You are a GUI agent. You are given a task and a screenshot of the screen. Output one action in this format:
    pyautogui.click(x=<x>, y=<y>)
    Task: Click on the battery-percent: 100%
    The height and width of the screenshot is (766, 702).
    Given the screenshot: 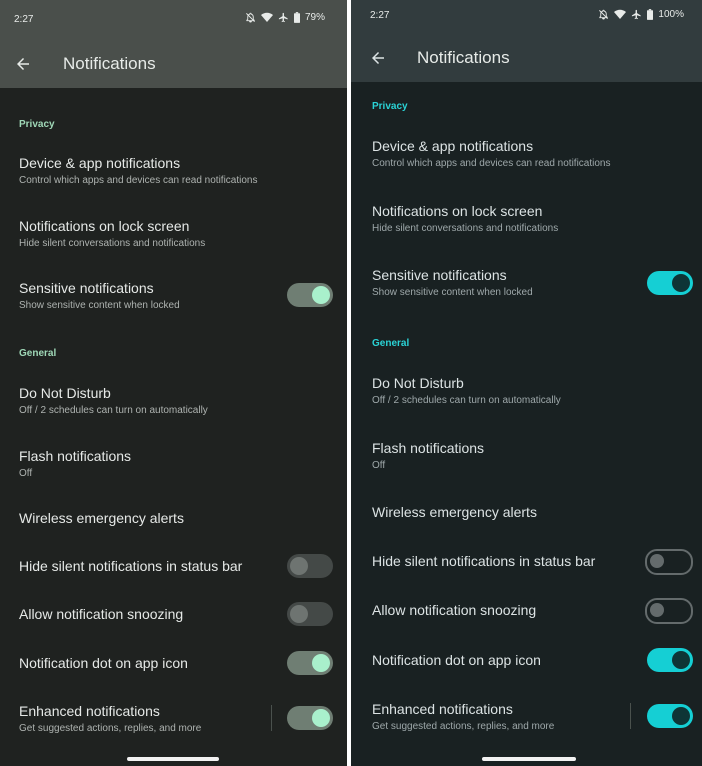 What is the action you would take?
    pyautogui.click(x=671, y=14)
    